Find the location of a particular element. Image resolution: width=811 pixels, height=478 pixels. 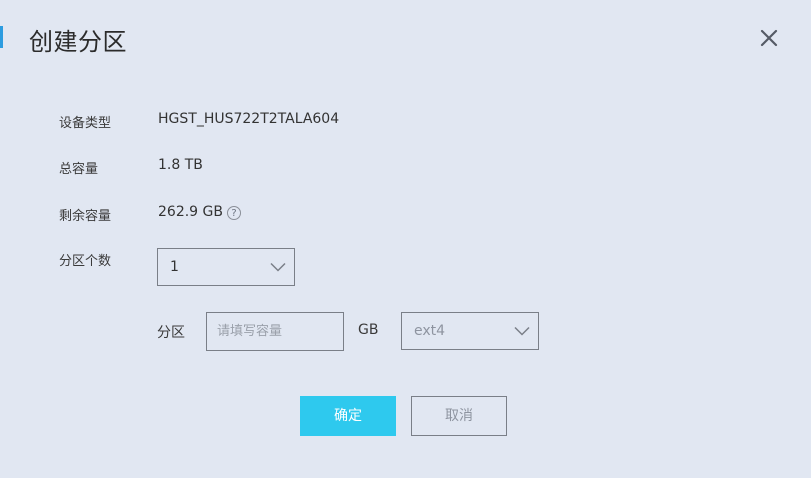

close-icon is located at coordinates (769, 38).